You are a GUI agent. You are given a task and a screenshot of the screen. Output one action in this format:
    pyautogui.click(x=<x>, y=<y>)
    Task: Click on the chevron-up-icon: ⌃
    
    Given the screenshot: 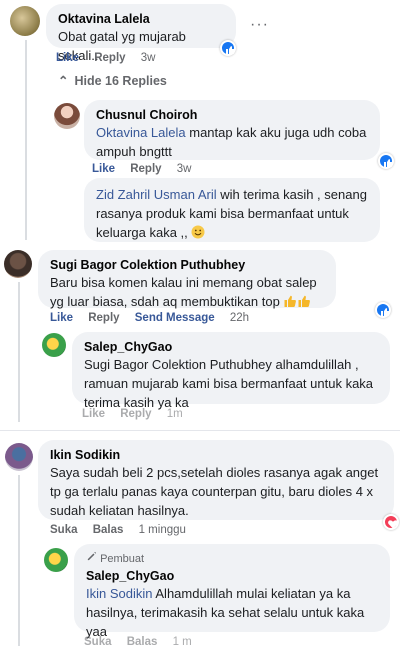 What is the action you would take?
    pyautogui.click(x=63, y=81)
    